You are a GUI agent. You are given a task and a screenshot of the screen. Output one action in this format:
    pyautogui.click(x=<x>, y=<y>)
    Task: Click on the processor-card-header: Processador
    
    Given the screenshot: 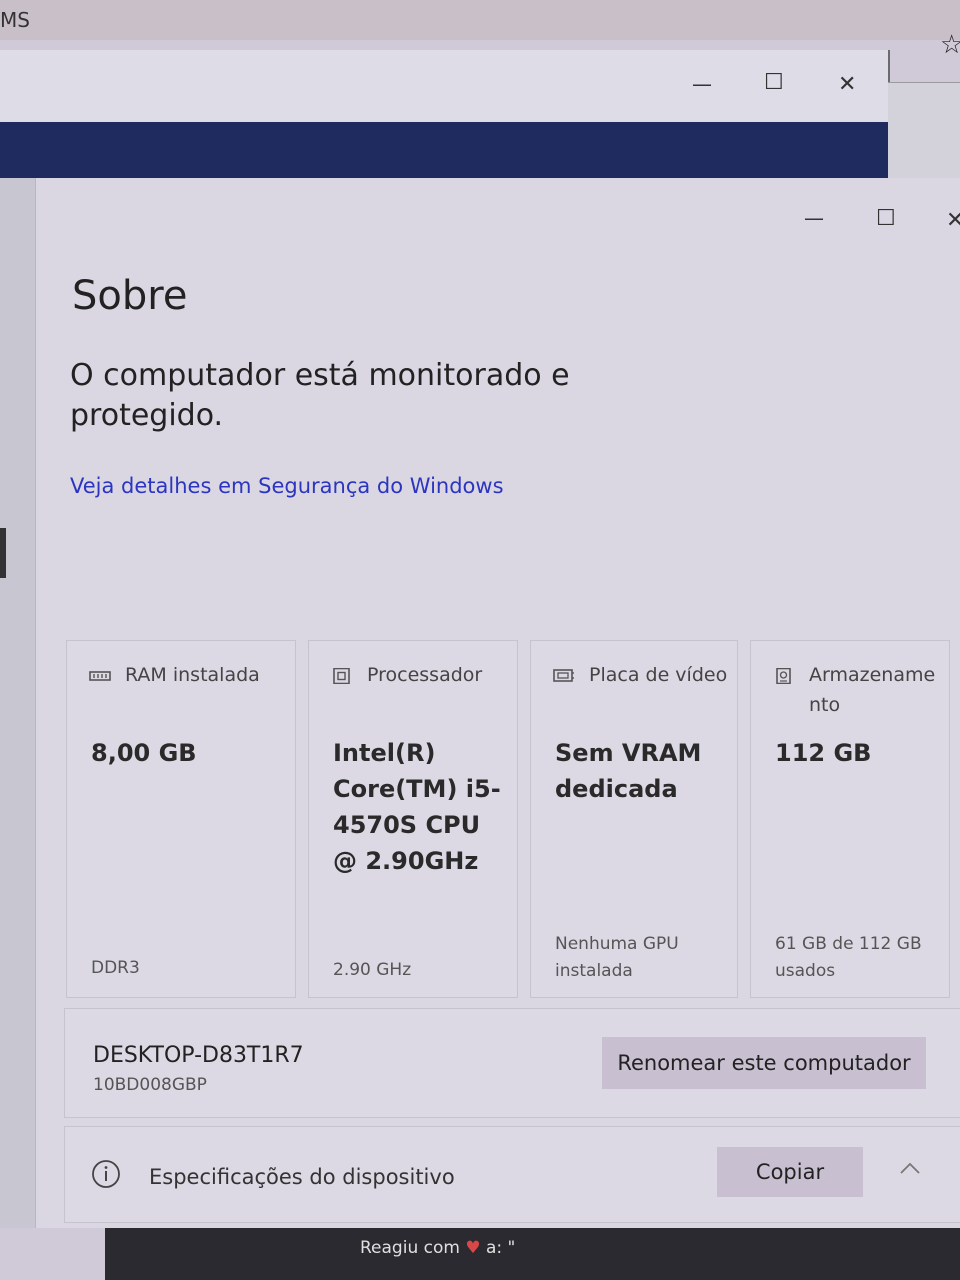 What is the action you would take?
    pyautogui.click(x=421, y=677)
    